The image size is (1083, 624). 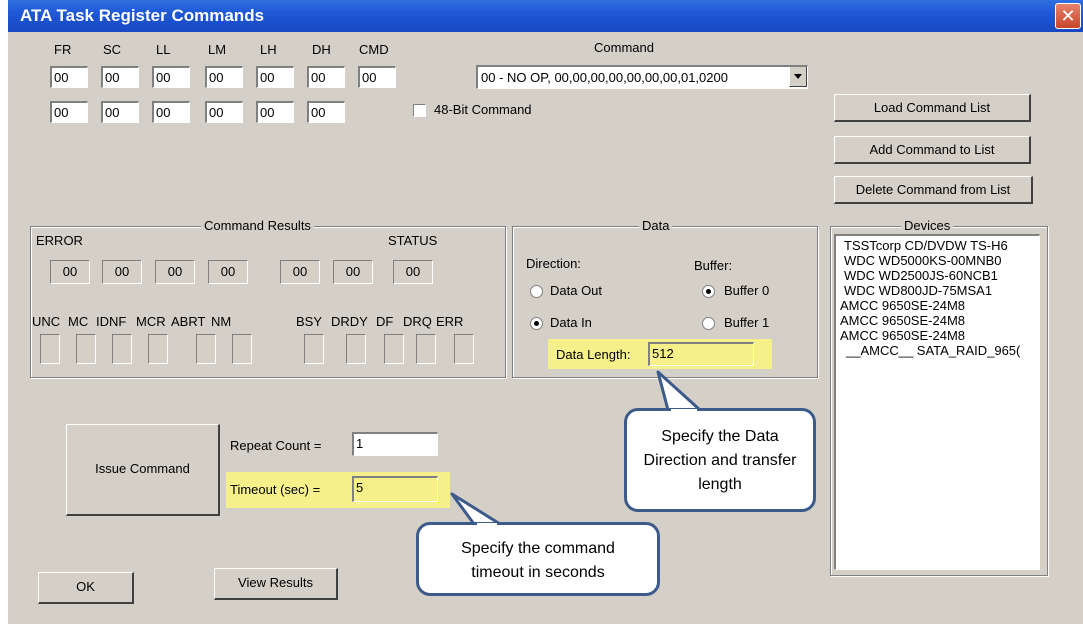 What do you see at coordinates (684, 411) in the screenshot?
I see `callout-seam-data` at bounding box center [684, 411].